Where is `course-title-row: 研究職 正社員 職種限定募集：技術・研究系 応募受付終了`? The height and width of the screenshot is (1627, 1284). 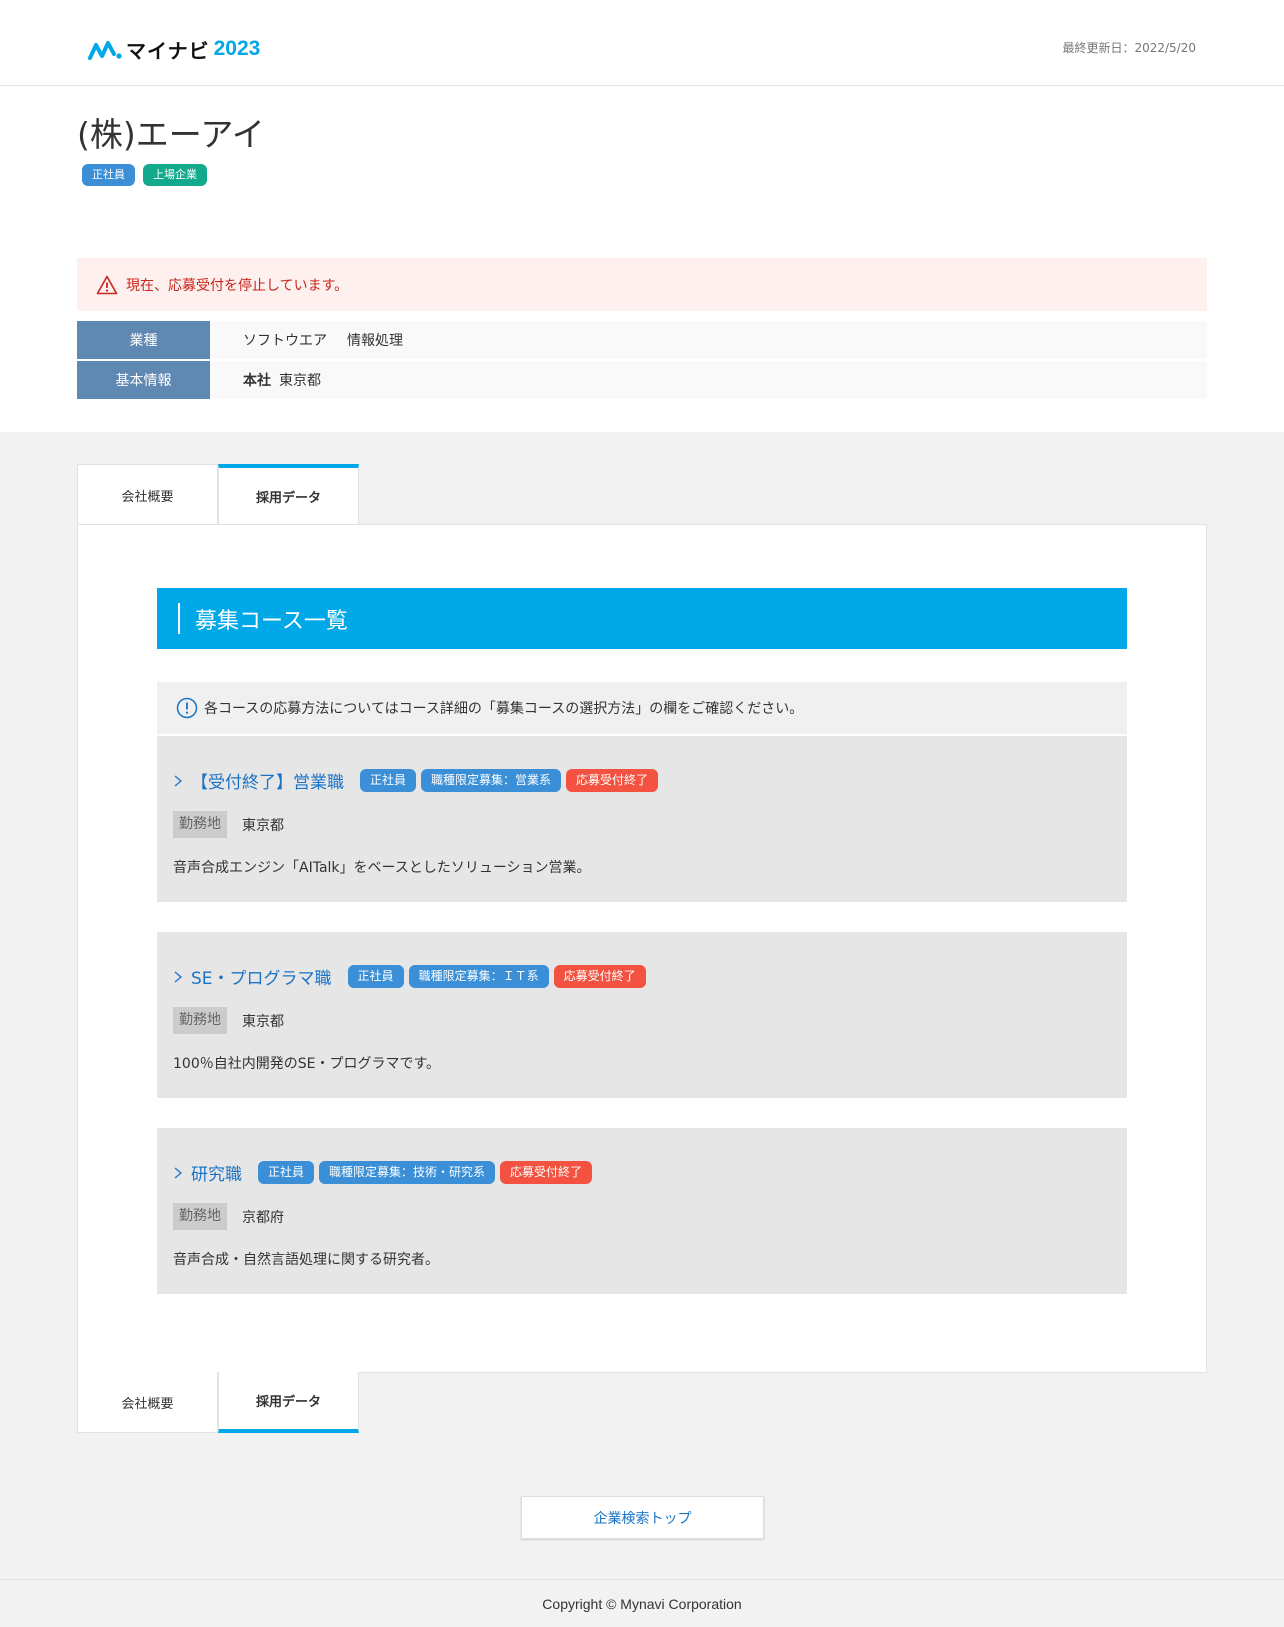
course-title-row: 研究職 正社員 職種限定募集：技術・研究系 応募受付終了 is located at coordinates (385, 1172).